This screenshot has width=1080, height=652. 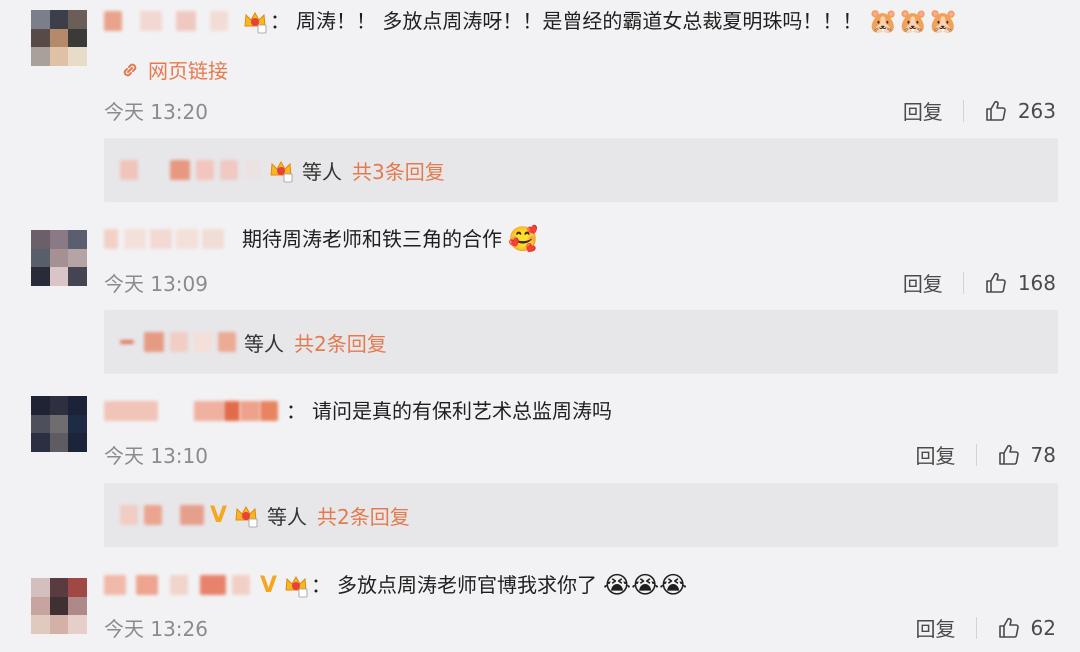 I want to click on like-count: 78, so click(x=1043, y=454).